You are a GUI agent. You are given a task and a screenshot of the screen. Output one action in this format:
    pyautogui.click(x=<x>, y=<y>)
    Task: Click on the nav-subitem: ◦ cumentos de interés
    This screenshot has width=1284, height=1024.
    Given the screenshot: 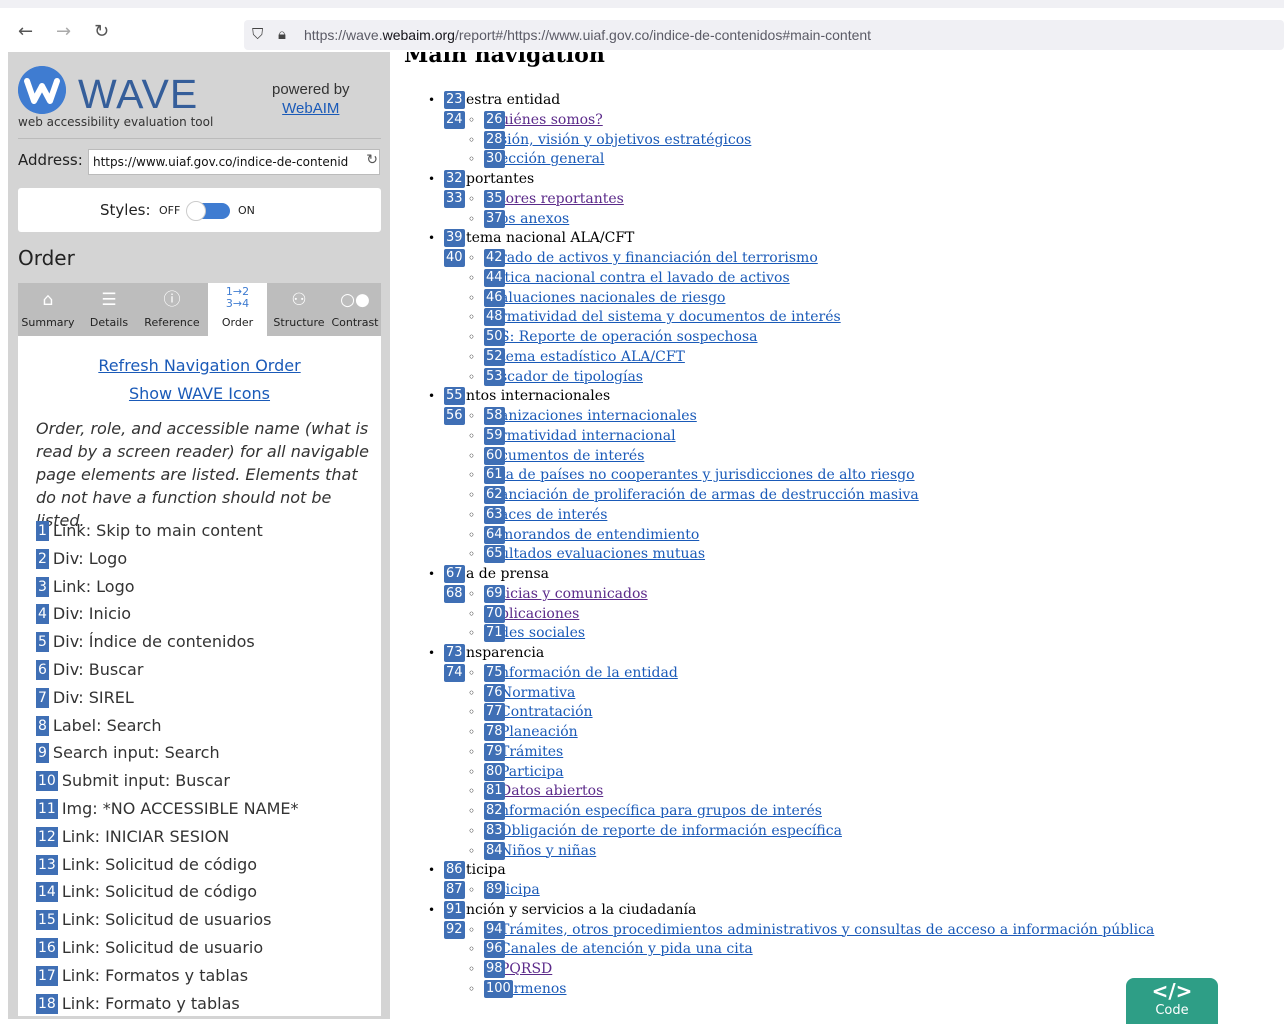 What is the action you would take?
    pyautogui.click(x=838, y=456)
    